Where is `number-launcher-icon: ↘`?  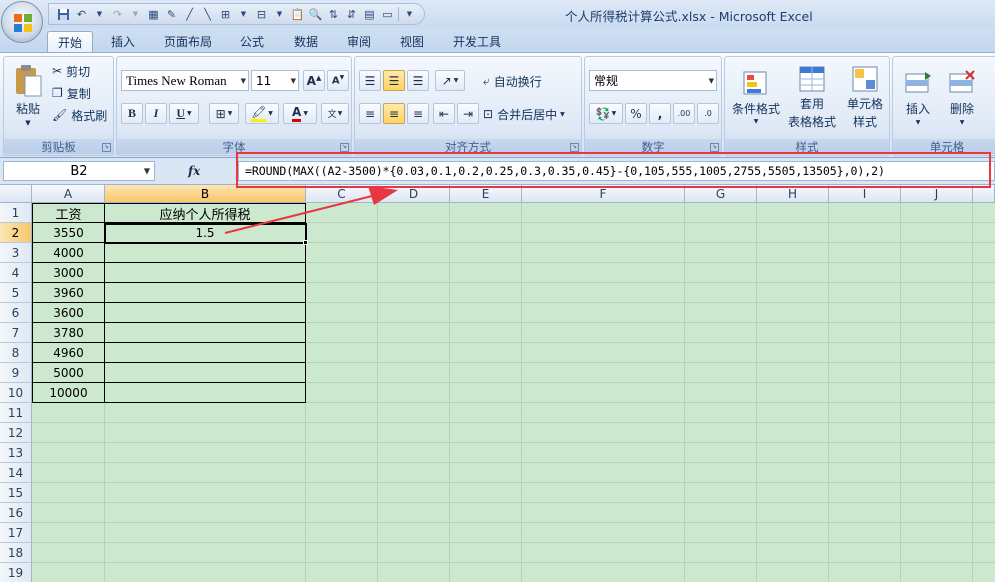
number-launcher-icon: ↘ is located at coordinates (714, 147).